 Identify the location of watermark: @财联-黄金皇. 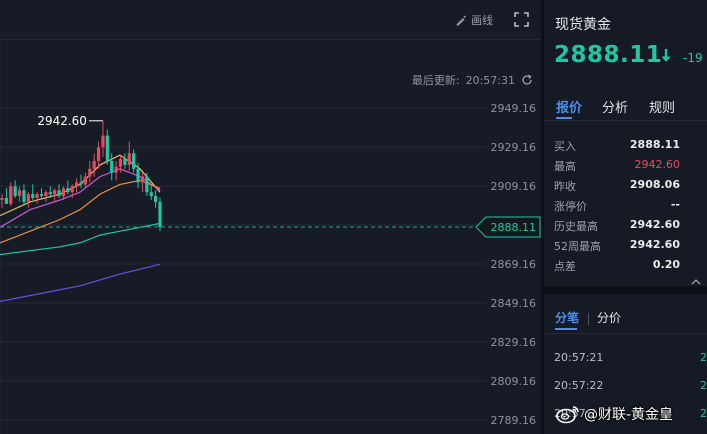
(614, 414).